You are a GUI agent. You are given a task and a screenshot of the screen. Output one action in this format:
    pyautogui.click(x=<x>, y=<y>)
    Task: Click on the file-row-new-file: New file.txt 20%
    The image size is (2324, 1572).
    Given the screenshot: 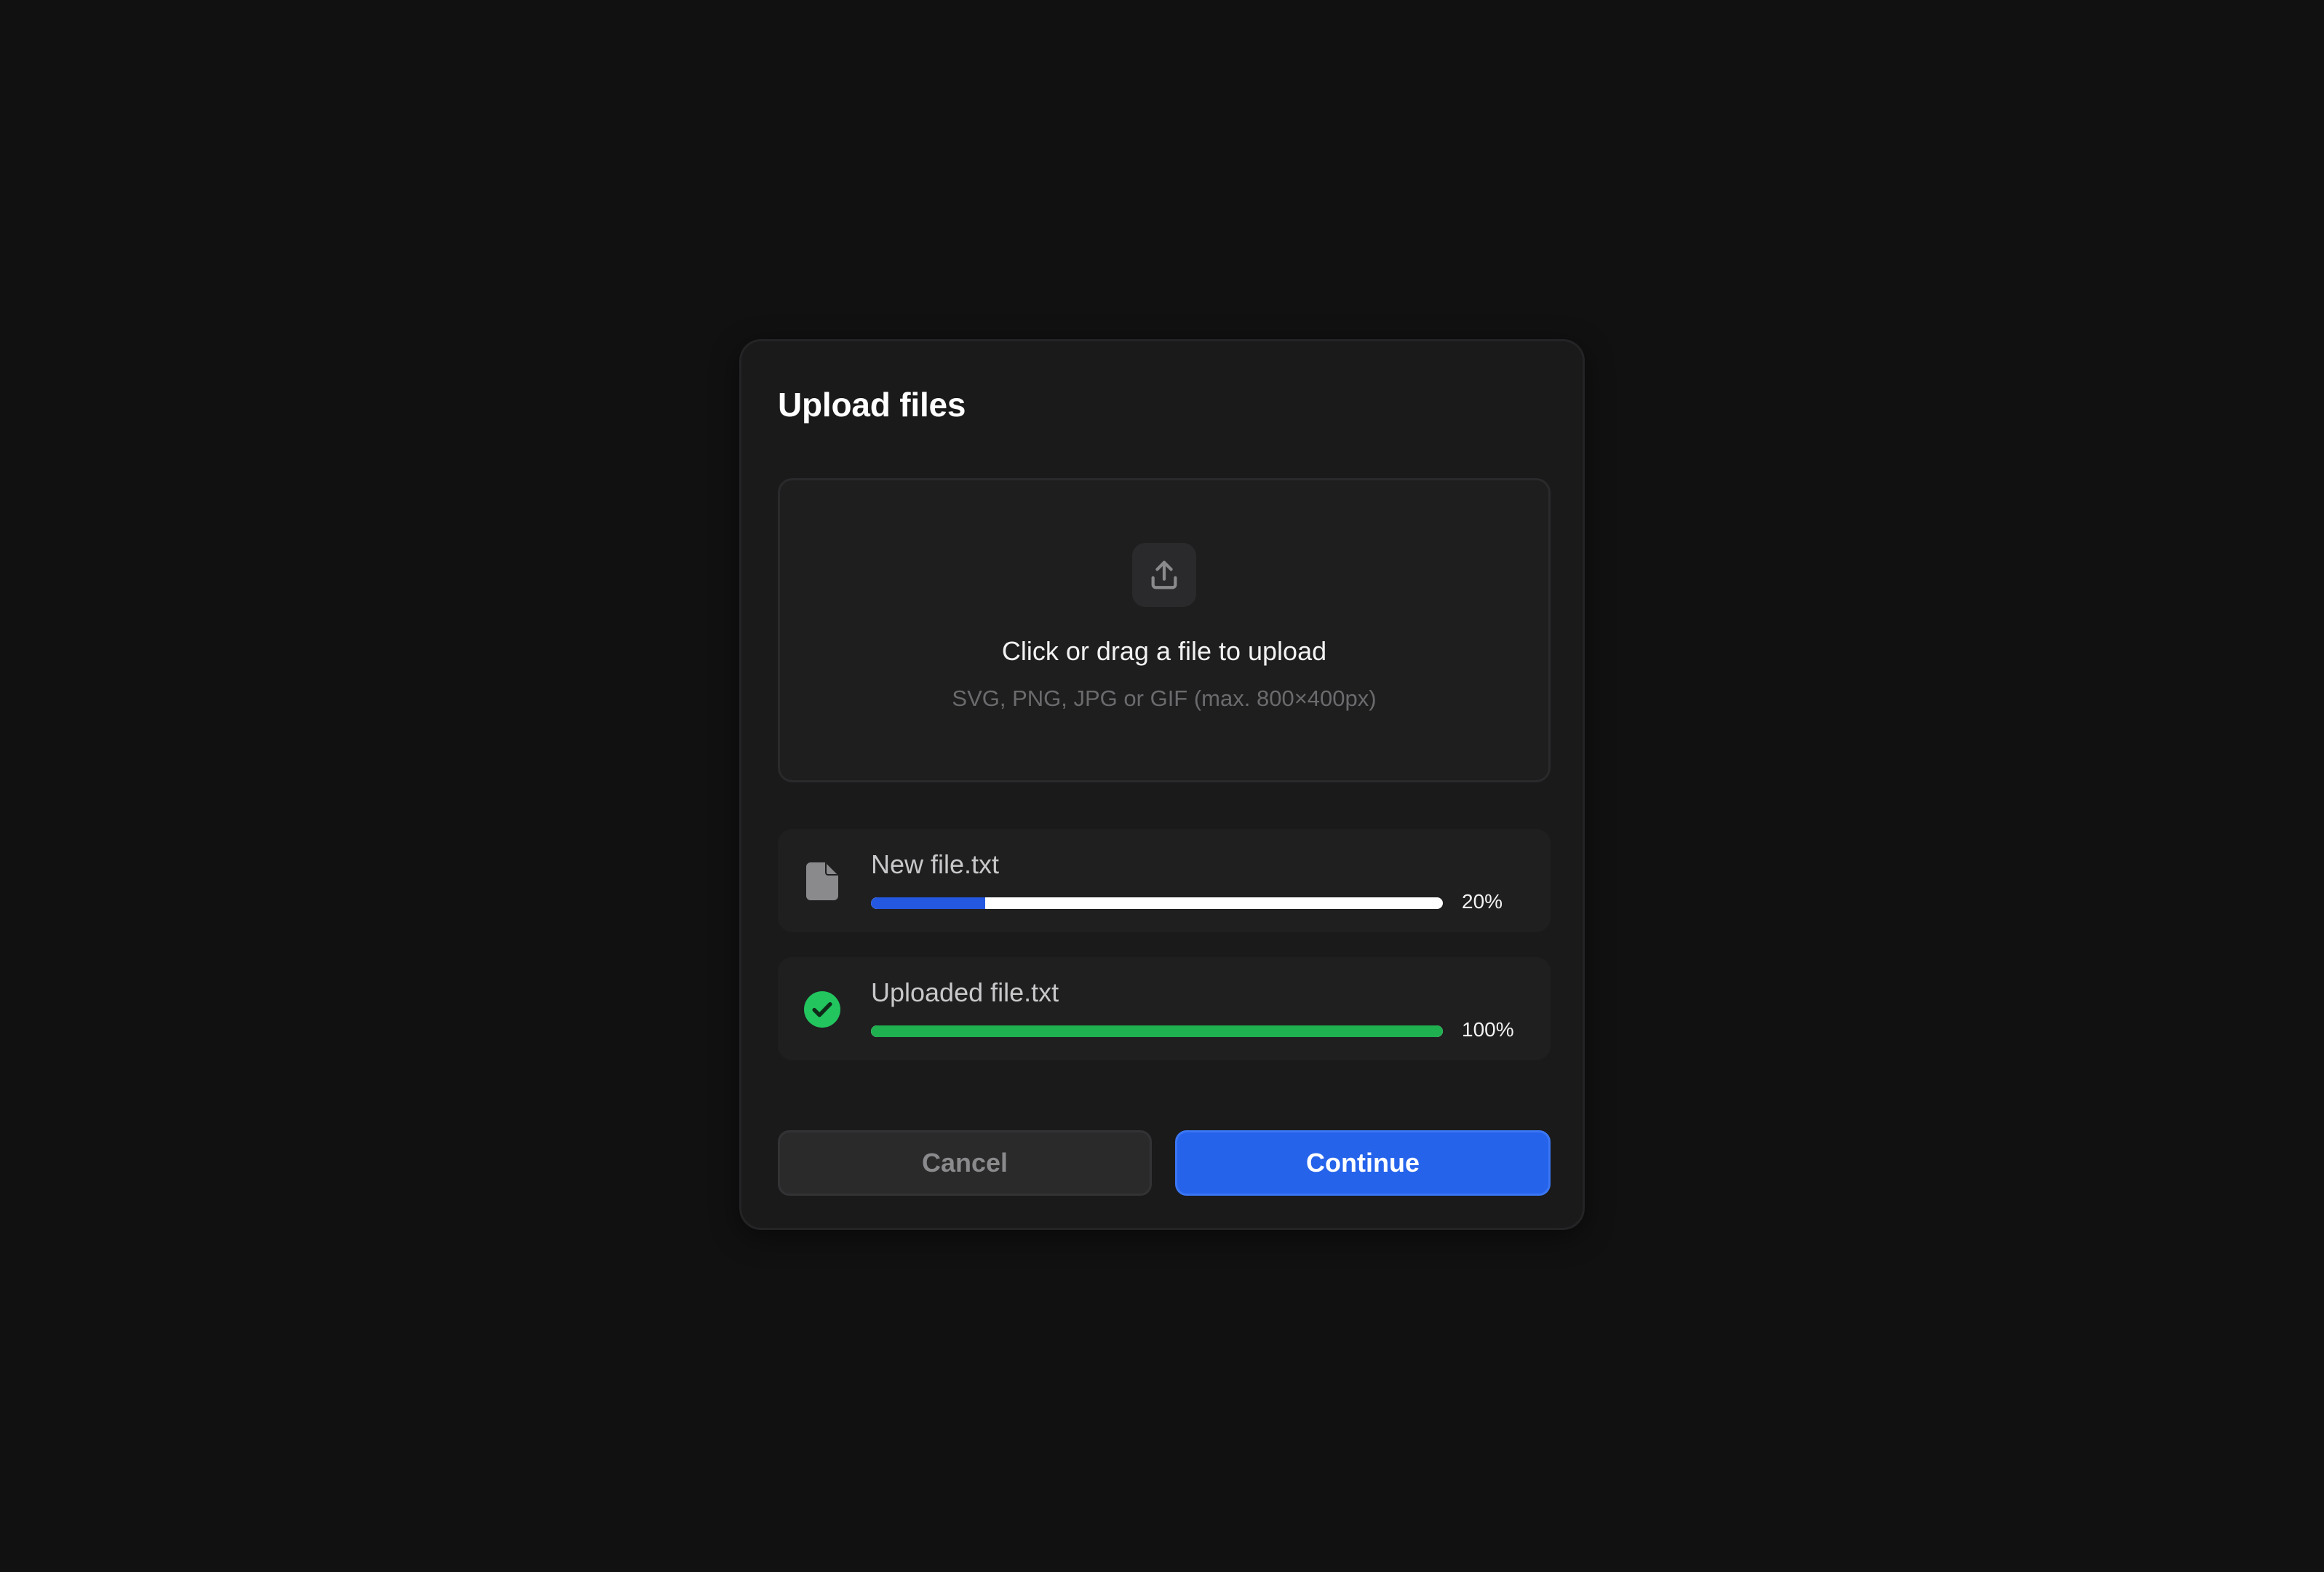 What is the action you would take?
    pyautogui.click(x=1164, y=880)
    